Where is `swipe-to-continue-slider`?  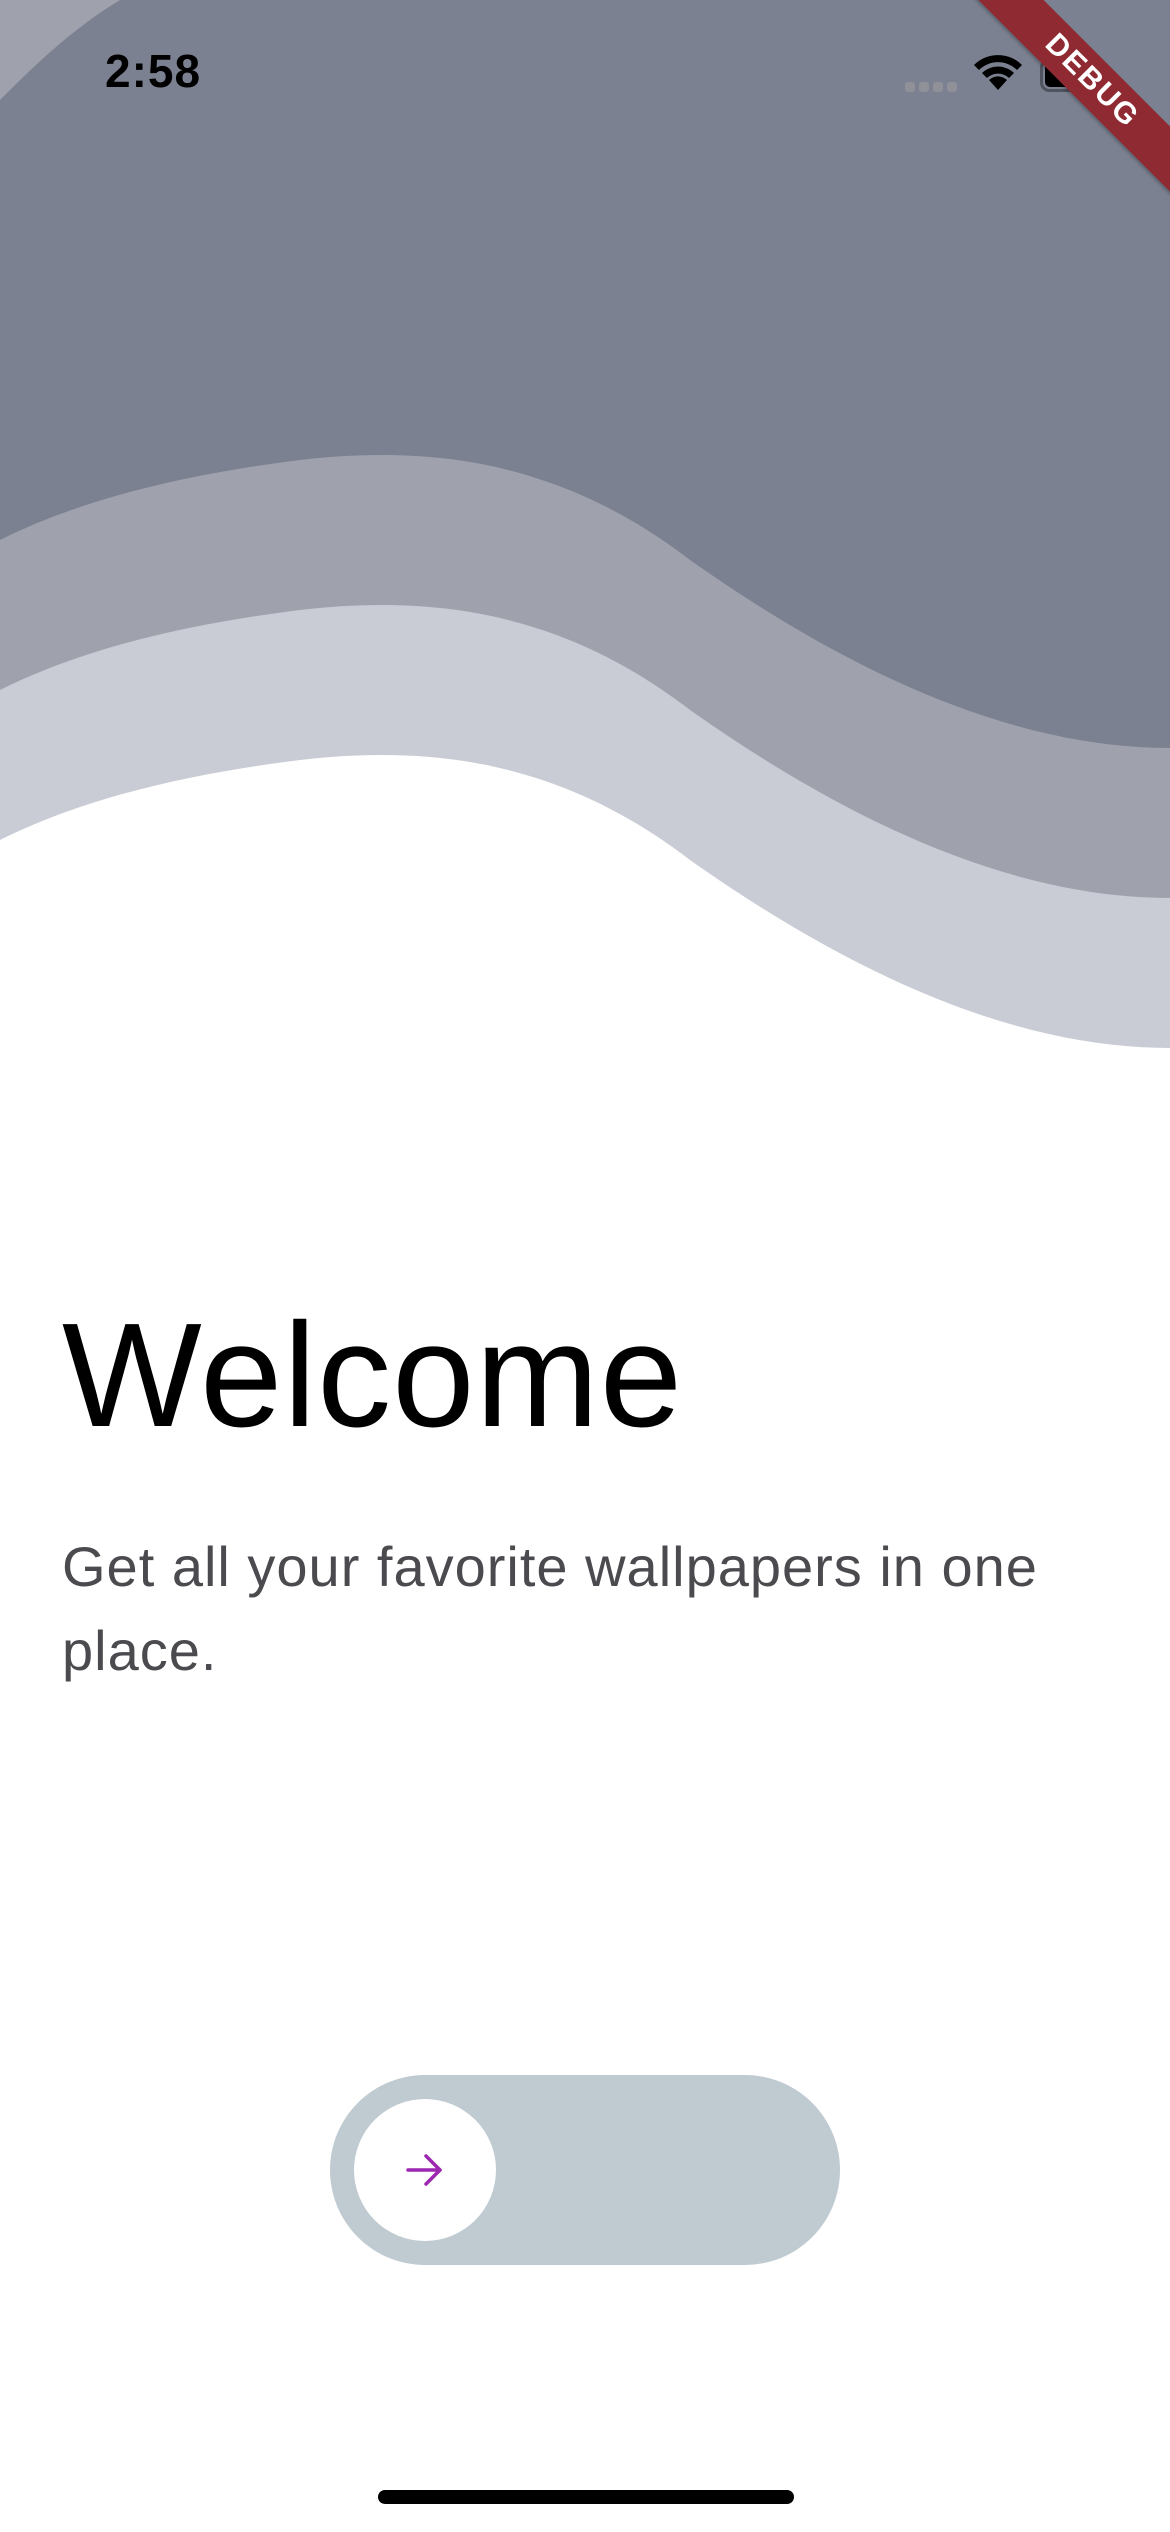 swipe-to-continue-slider is located at coordinates (585, 2170).